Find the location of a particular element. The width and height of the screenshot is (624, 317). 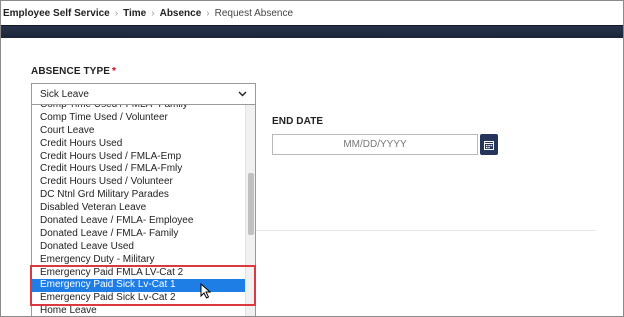

end-date-label: END DATE is located at coordinates (298, 121).